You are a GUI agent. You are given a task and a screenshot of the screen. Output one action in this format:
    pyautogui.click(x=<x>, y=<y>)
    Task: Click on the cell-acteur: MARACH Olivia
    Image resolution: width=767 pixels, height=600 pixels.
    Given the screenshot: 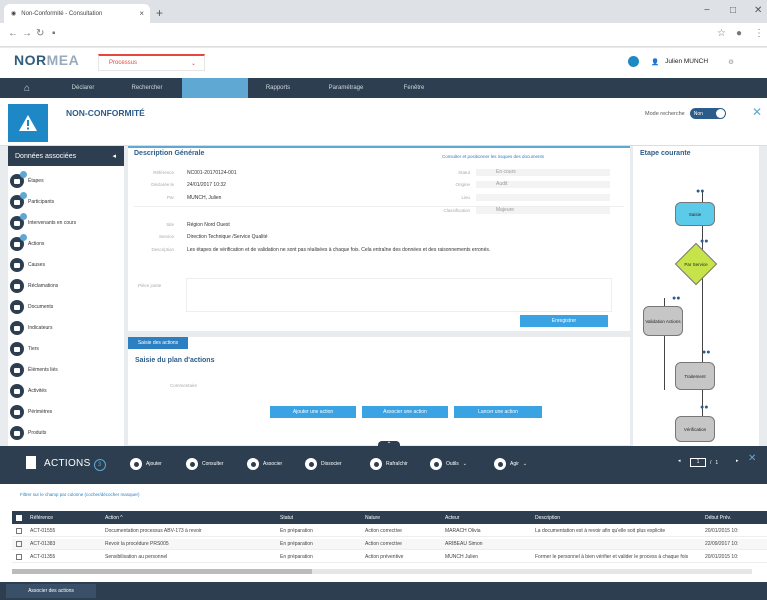 What is the action you would take?
    pyautogui.click(x=463, y=531)
    